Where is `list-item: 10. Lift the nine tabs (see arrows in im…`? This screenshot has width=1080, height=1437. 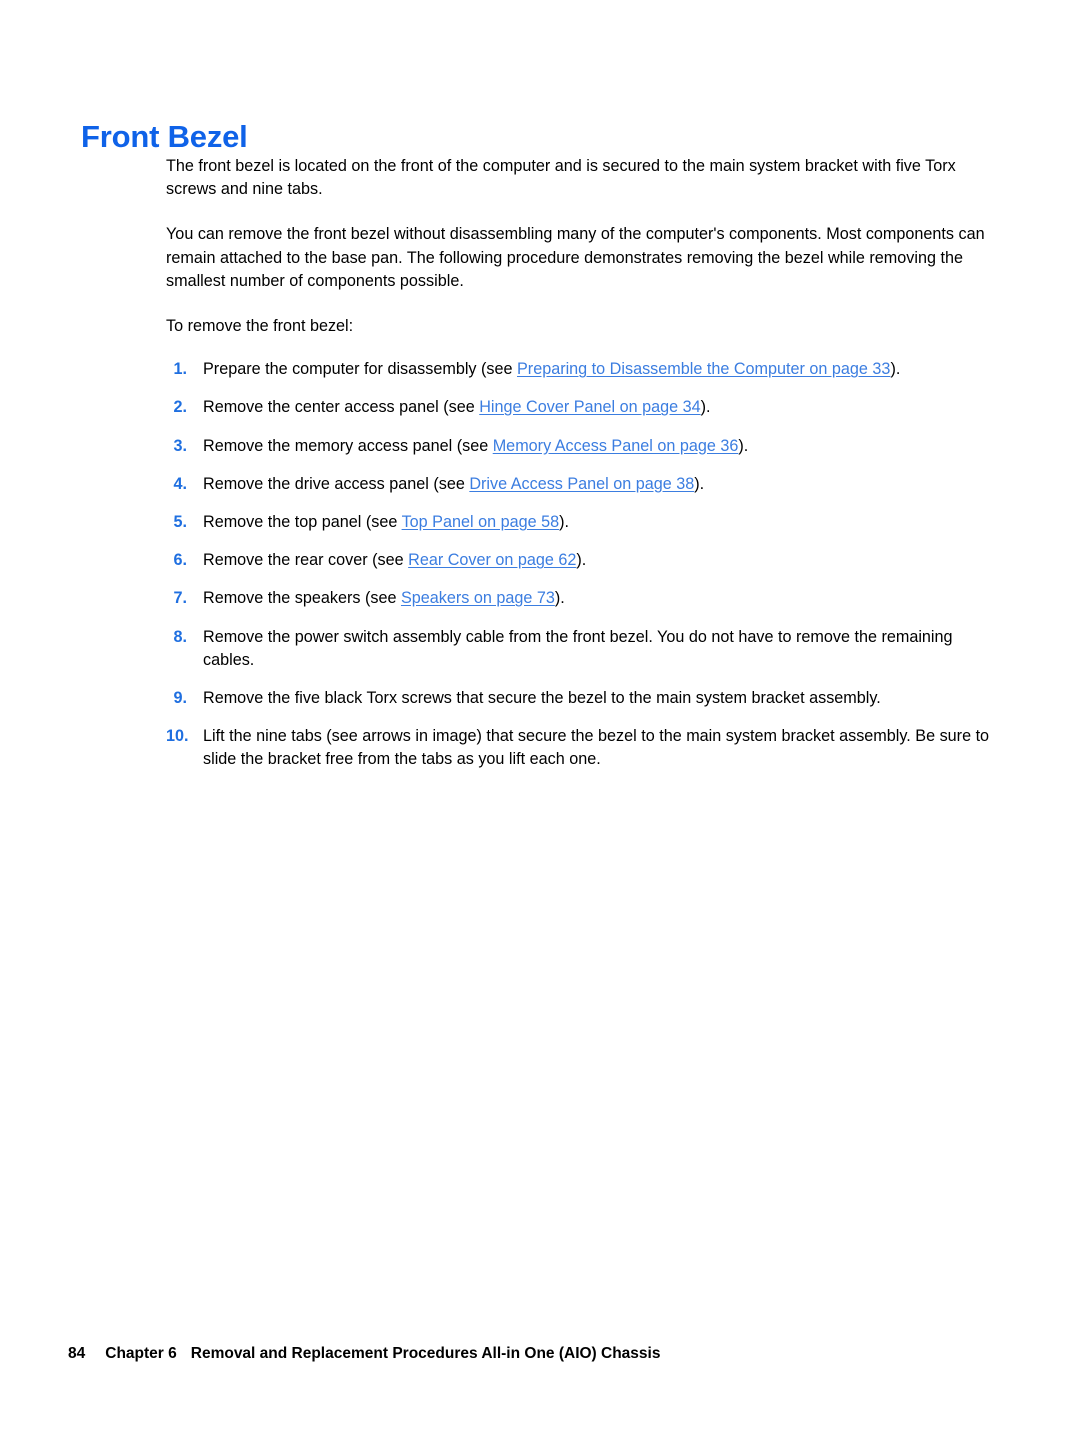
list-item: 10. Lift the nine tabs (see arrows in im… is located at coordinates (579, 748).